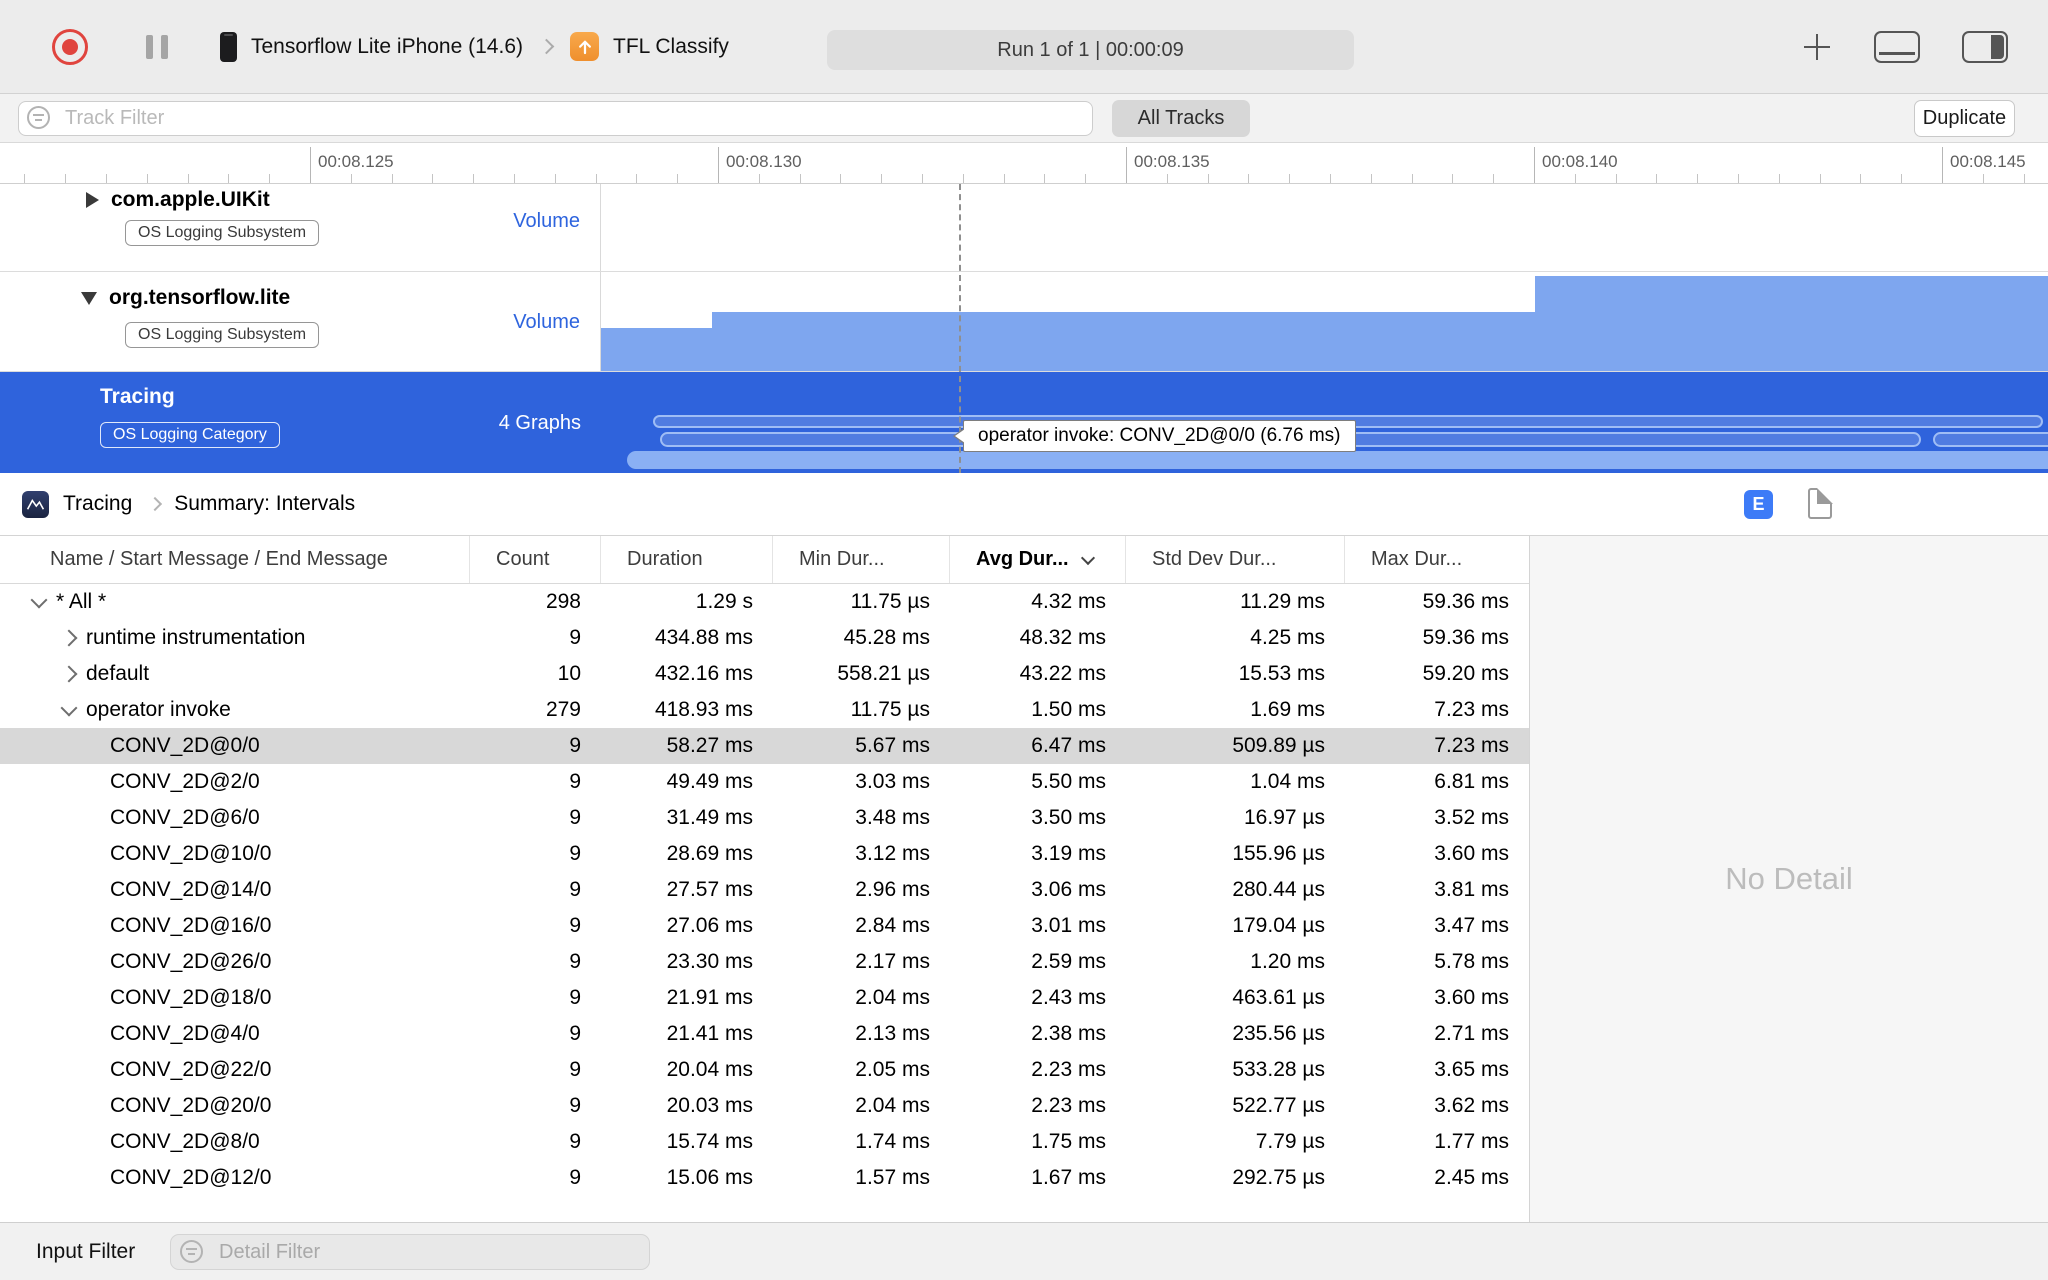 The image size is (2048, 1280). Describe the element at coordinates (709, 817) in the screenshot. I see `cell-duration: 31.49 ms` at that location.